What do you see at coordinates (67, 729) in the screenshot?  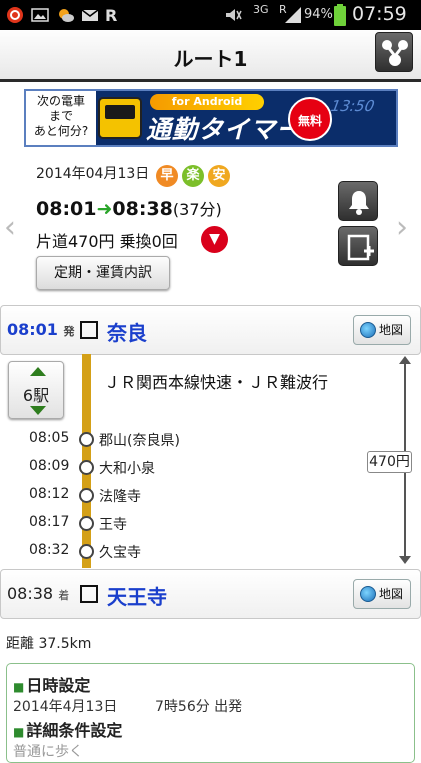 I see `detail-heading: 詳細条件設定` at bounding box center [67, 729].